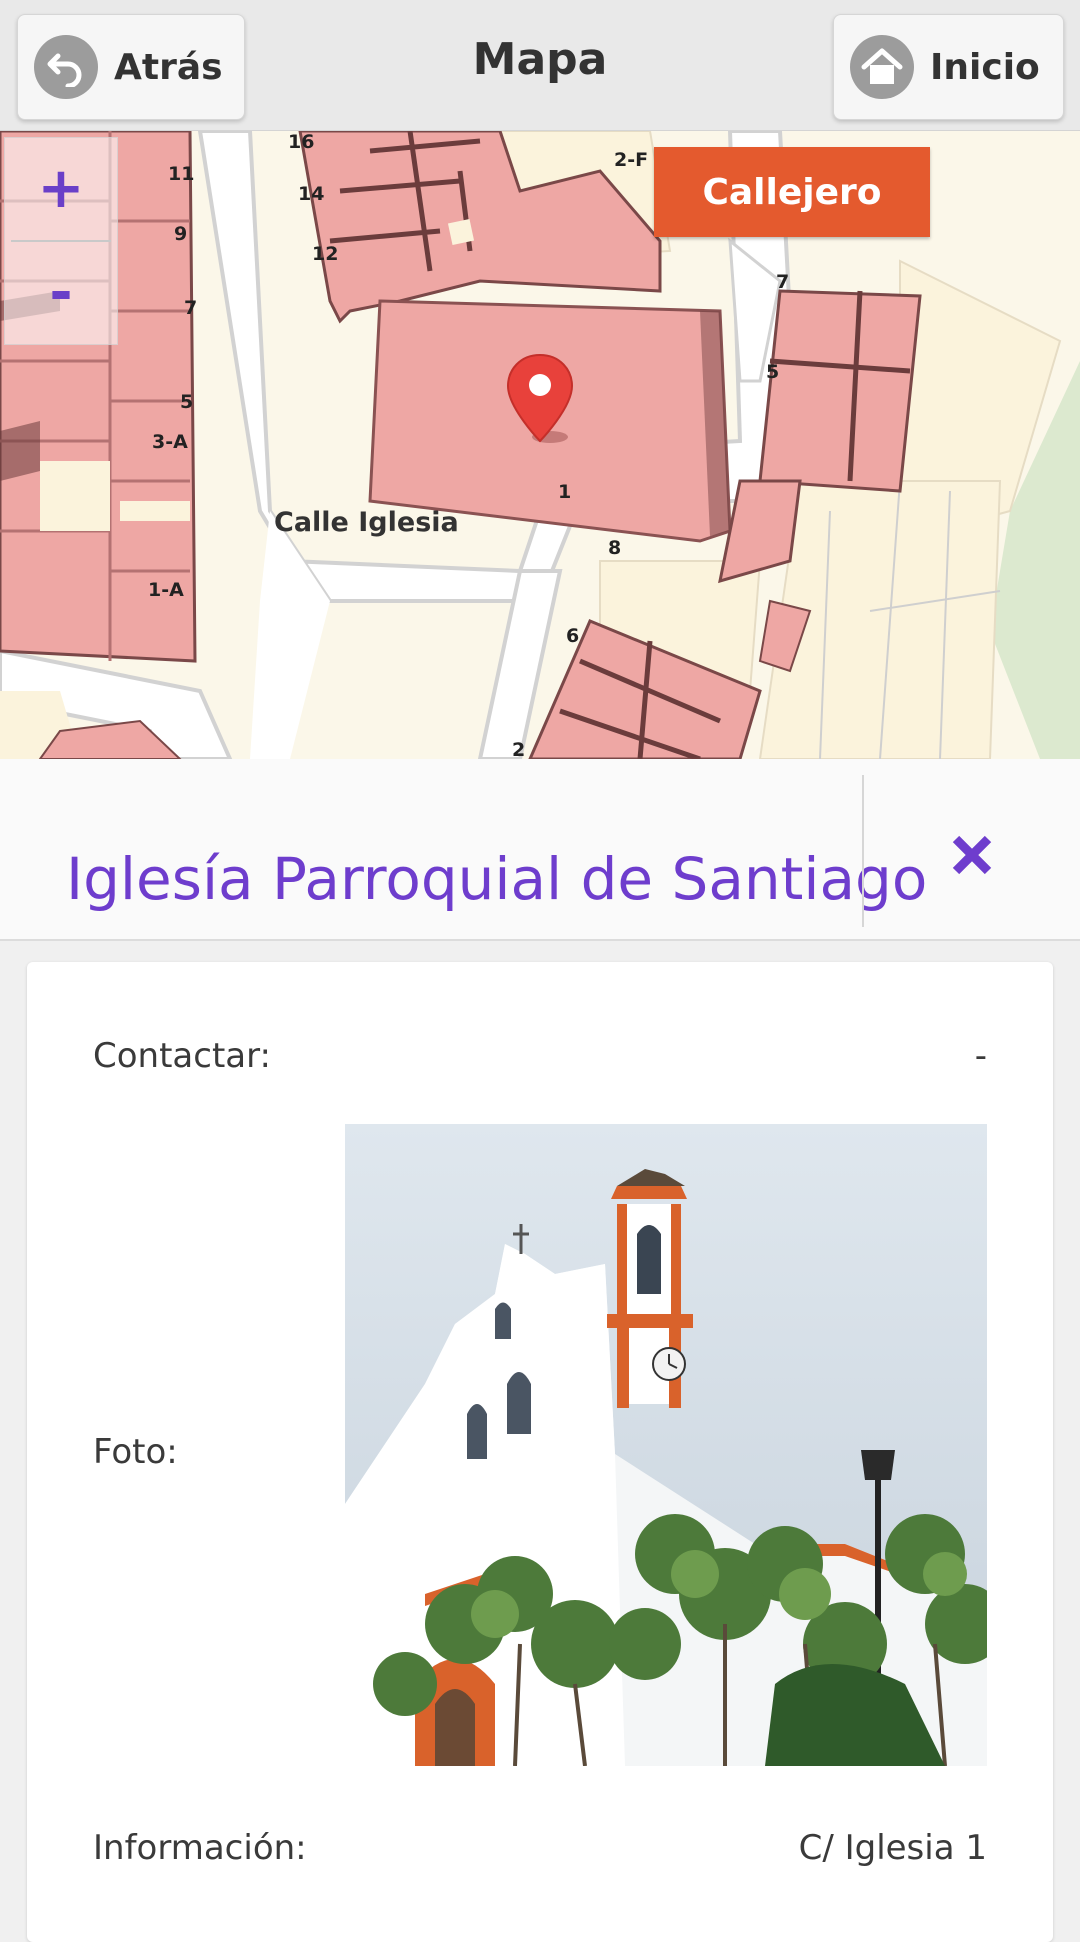 The height and width of the screenshot is (1942, 1080). What do you see at coordinates (892, 1848) in the screenshot?
I see `info-value: C/ Iglesia 1` at bounding box center [892, 1848].